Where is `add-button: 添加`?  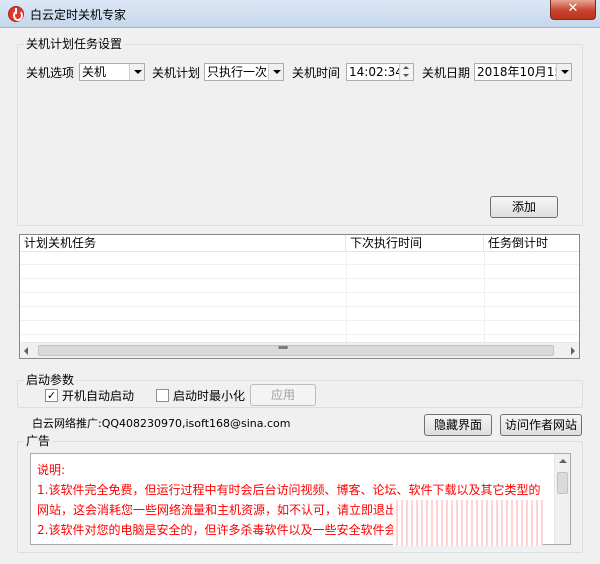
add-button: 添加 is located at coordinates (524, 207).